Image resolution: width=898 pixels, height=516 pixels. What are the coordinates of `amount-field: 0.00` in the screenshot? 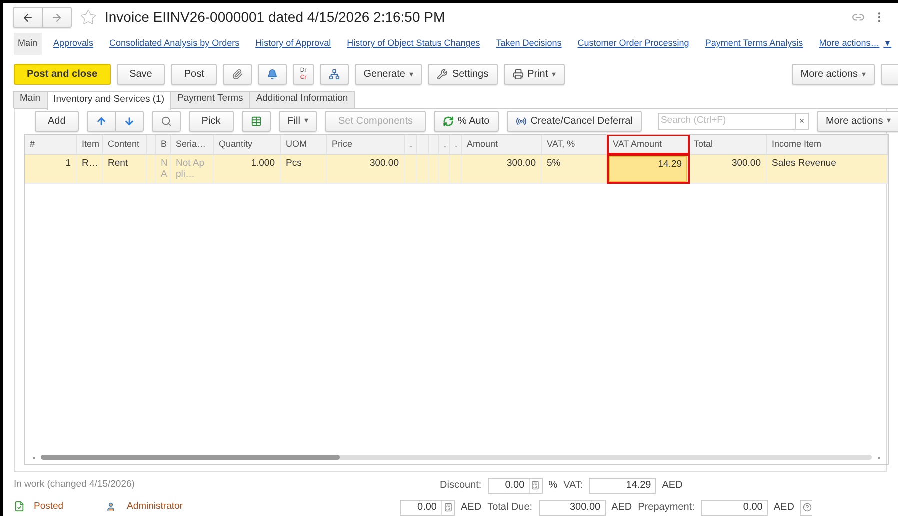 It's located at (734, 508).